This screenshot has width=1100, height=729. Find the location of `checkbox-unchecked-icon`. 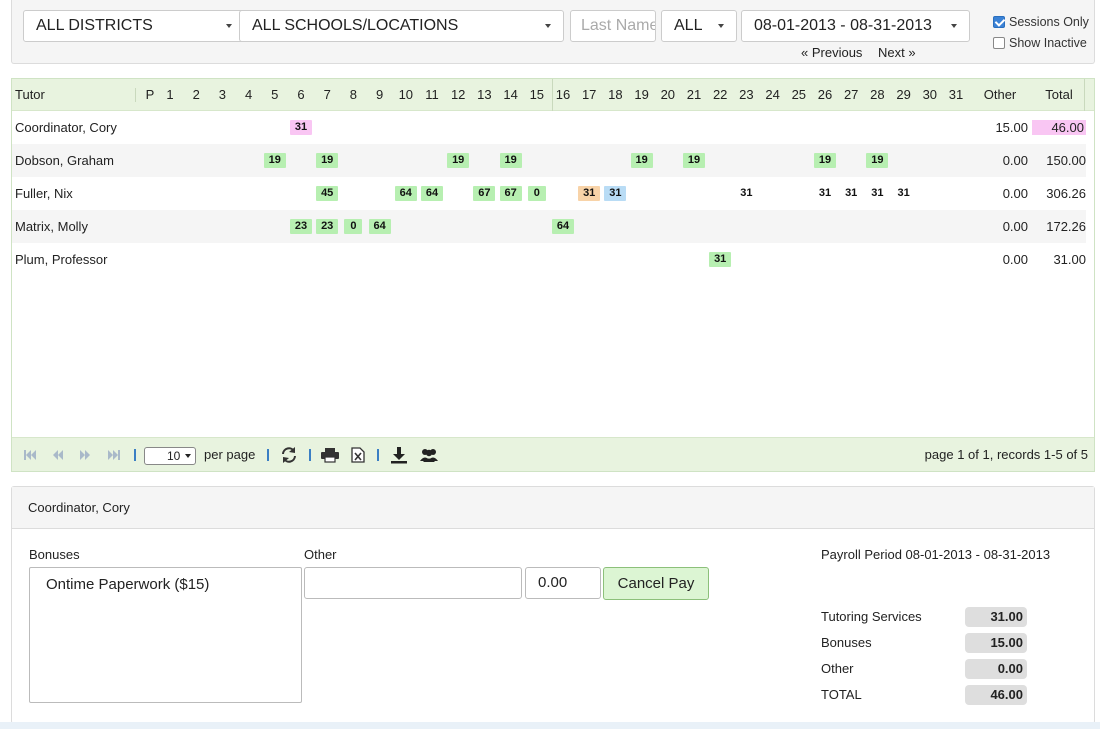

checkbox-unchecked-icon is located at coordinates (999, 43).